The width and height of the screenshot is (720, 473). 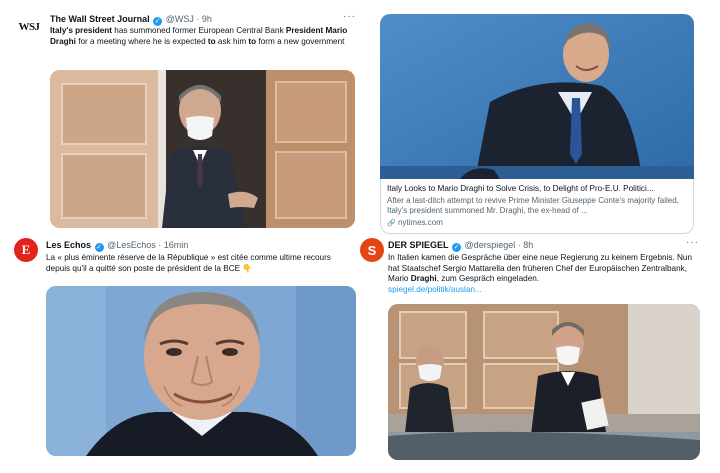 What do you see at coordinates (423, 278) in the screenshot?
I see `spiegel-text-bold: Draghi` at bounding box center [423, 278].